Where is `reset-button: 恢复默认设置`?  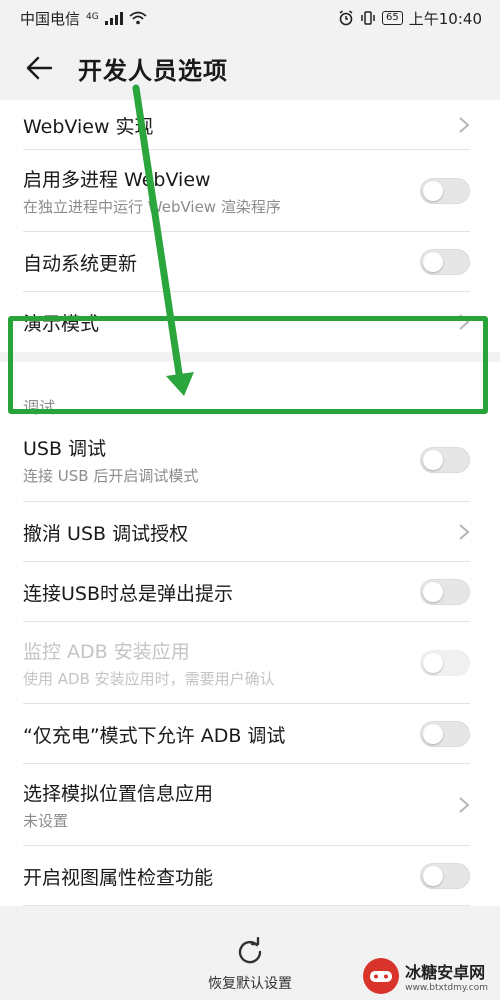
reset-button: 恢复默认设置 is located at coordinates (250, 983).